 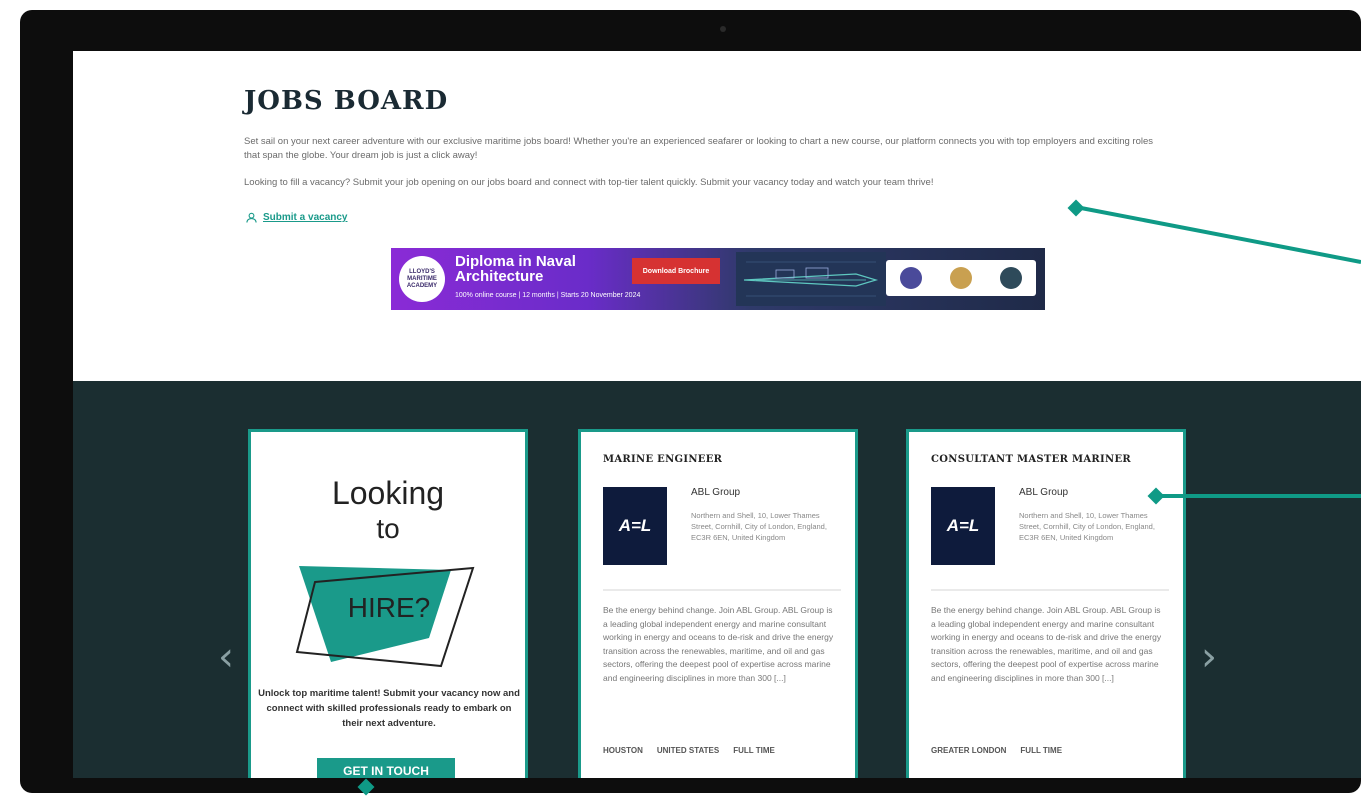 What do you see at coordinates (623, 750) in the screenshot?
I see `job-tag: HOUSTON` at bounding box center [623, 750].